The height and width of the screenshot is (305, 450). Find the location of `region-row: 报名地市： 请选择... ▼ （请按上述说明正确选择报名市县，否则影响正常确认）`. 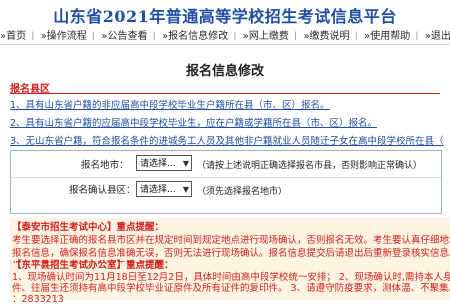

region-row: 报名地市： 请选择... ▼ （请按上述说明正确选择报名市县，否则影响正常确认） is located at coordinates (226, 164).